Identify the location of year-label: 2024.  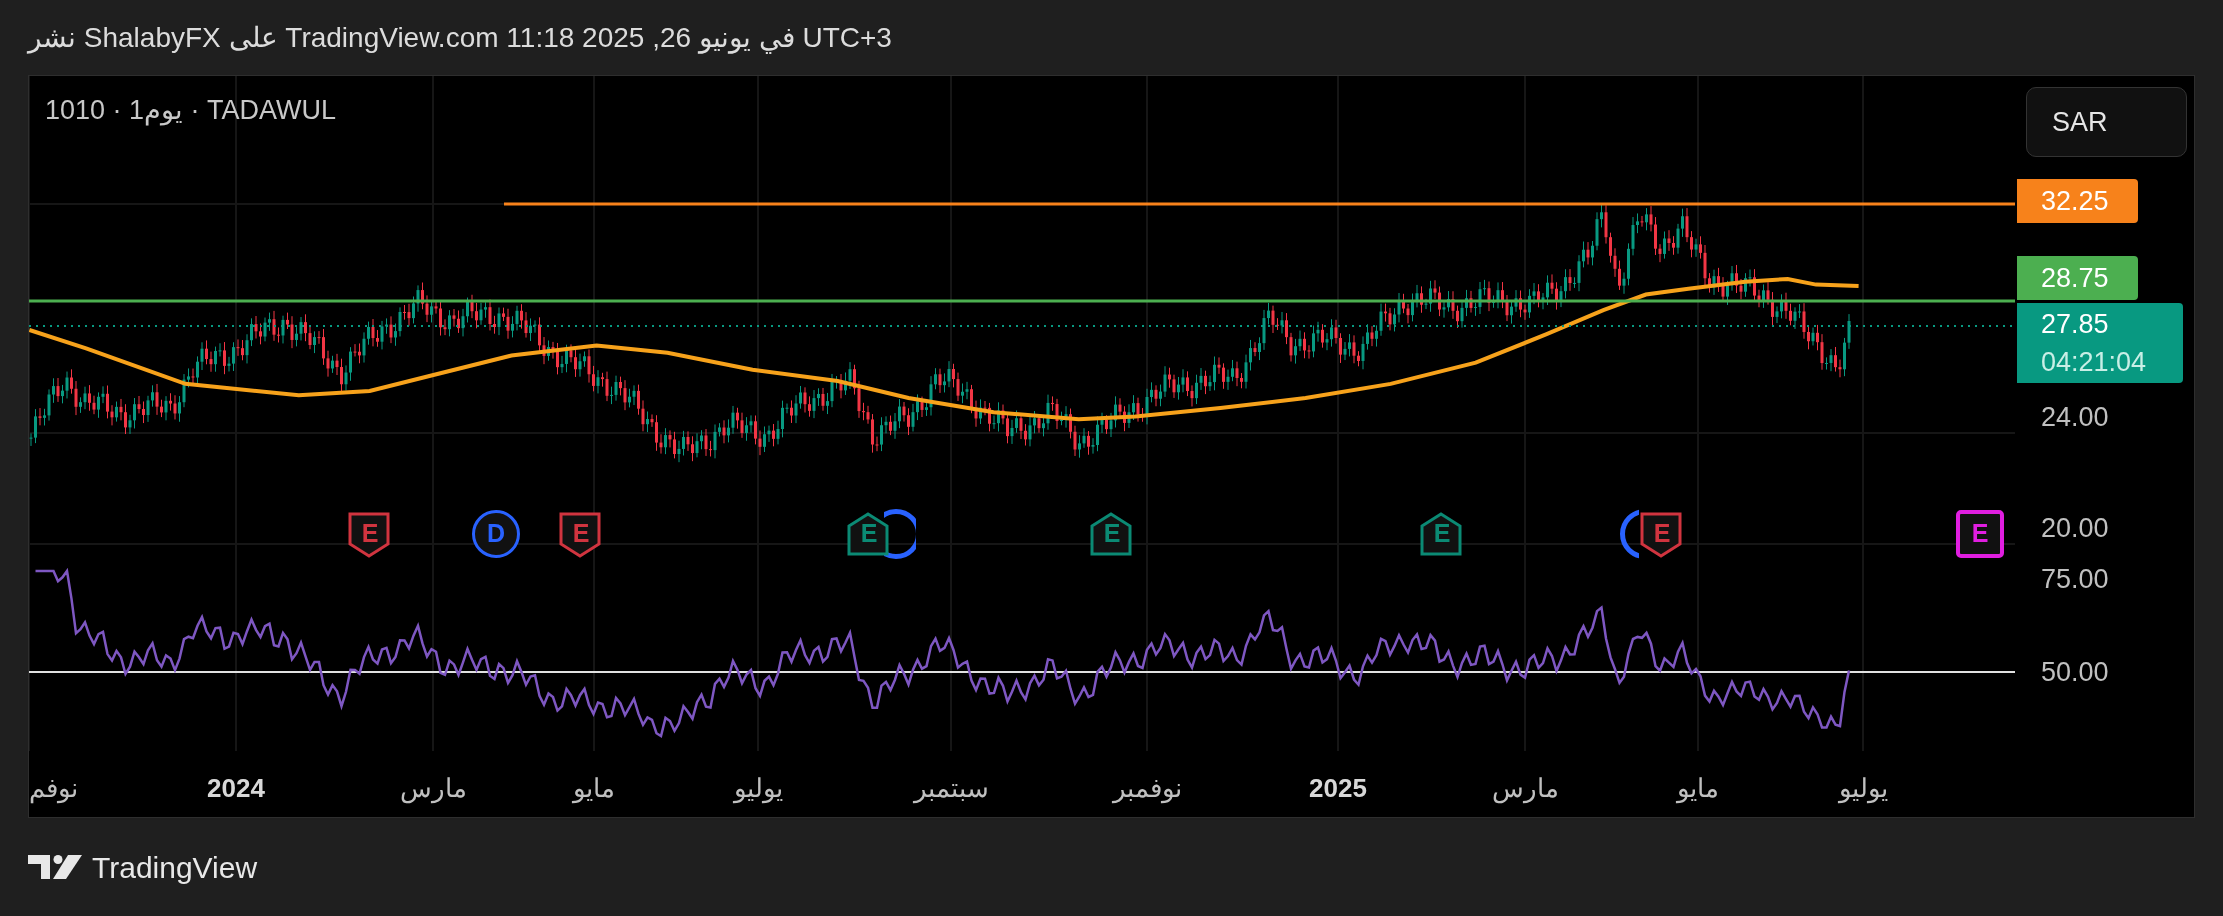
(236, 788).